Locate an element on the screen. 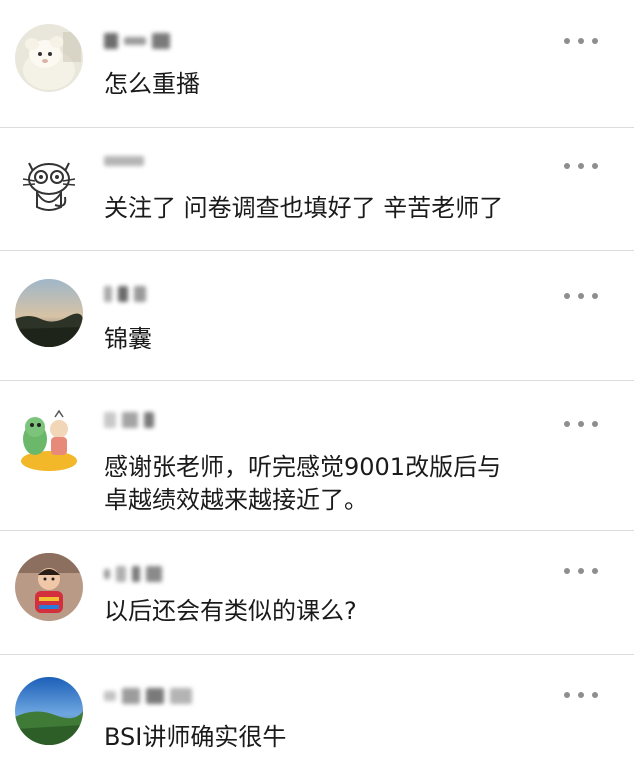 The height and width of the screenshot is (765, 634). cartoon-plush-avatar is located at coordinates (49, 58).